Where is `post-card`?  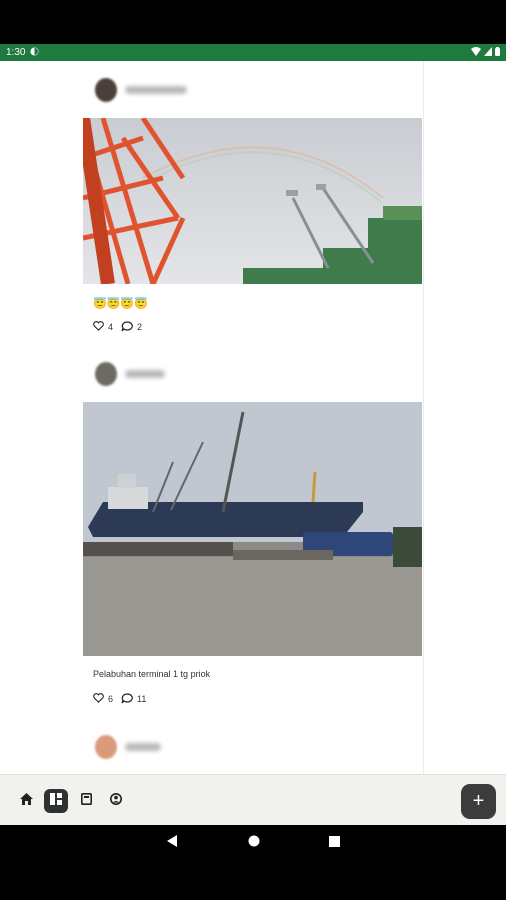
post-card is located at coordinates (253, 746).